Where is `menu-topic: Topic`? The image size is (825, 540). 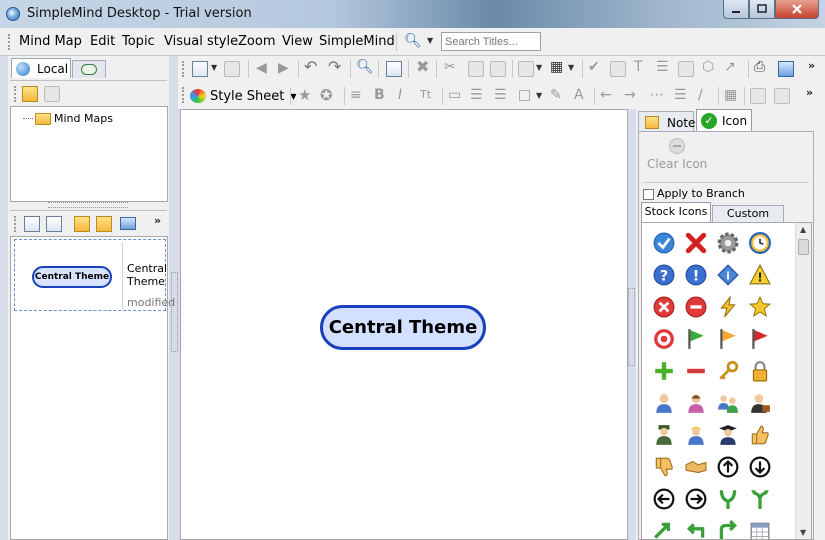 menu-topic: Topic is located at coordinates (138, 41).